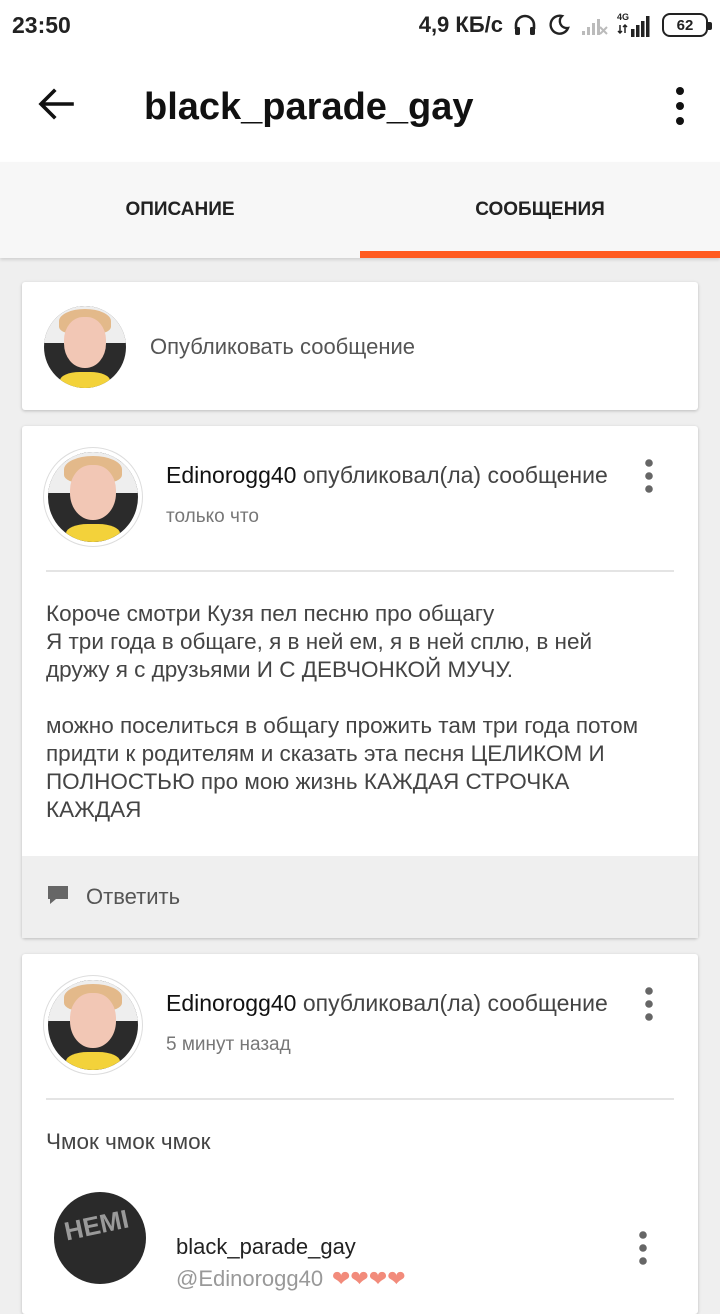  Describe the element at coordinates (360, 897) in the screenshot. I see `reply-button: Ответить` at that location.